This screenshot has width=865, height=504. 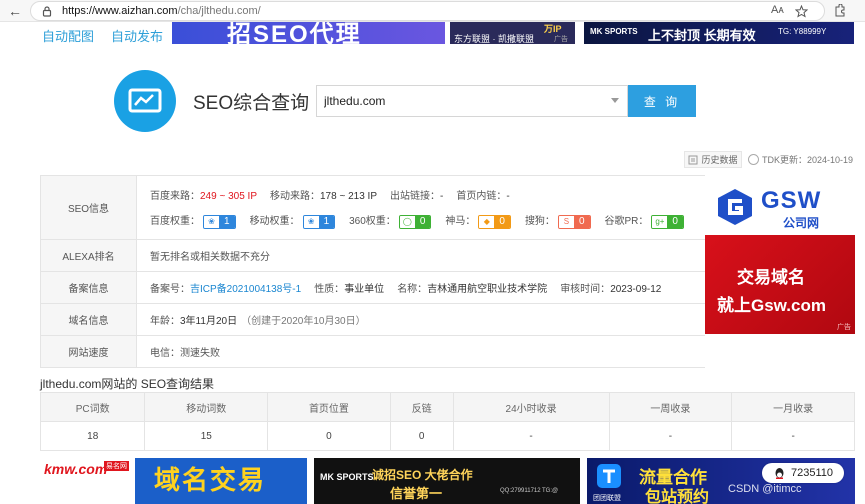 What do you see at coordinates (808, 160) in the screenshot?
I see `tdk-label: TDK更新：2024-10-19` at bounding box center [808, 160].